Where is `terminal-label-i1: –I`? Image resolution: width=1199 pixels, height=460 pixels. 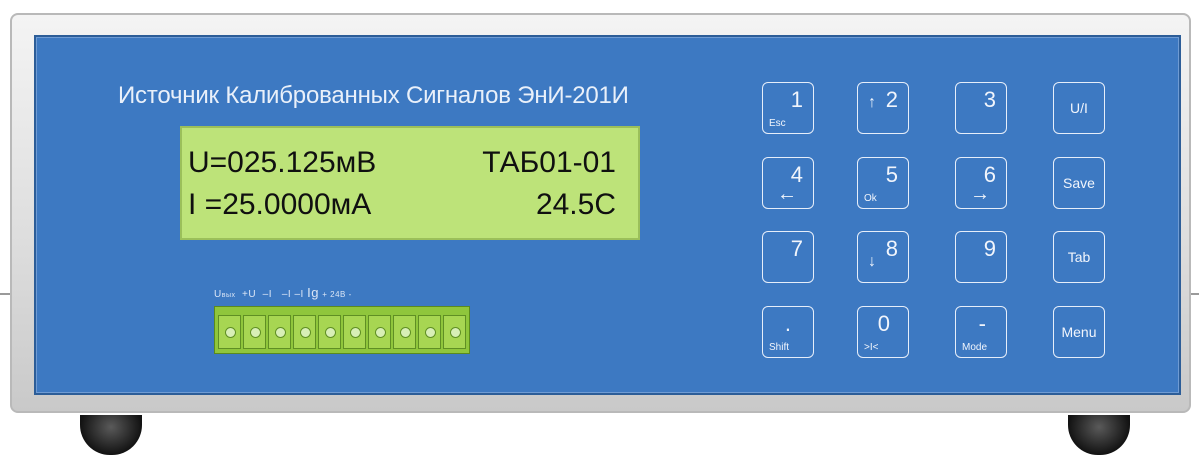 terminal-label-i1: –I is located at coordinates (267, 294).